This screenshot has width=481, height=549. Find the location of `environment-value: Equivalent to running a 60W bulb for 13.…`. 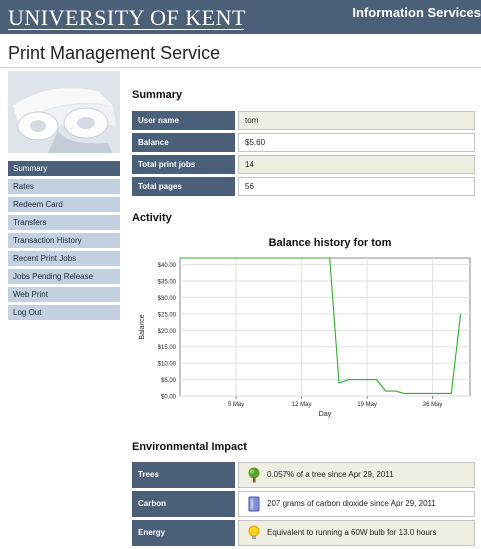

environment-value: Equivalent to running a 60W bulb for 13.… is located at coordinates (356, 533).